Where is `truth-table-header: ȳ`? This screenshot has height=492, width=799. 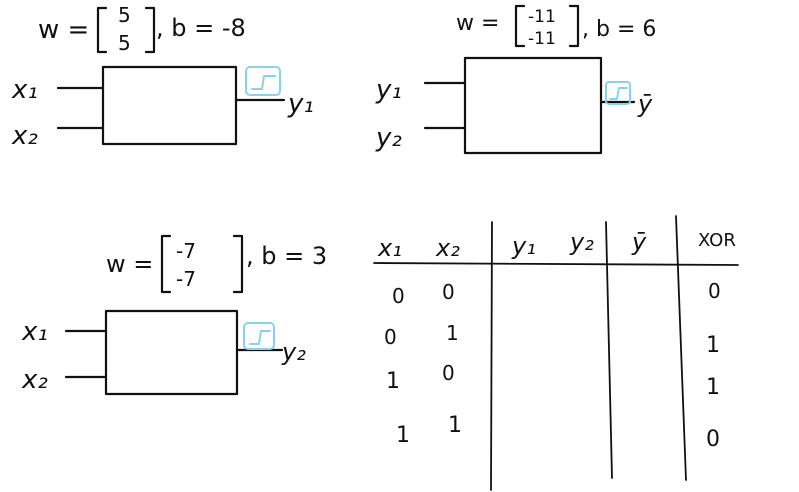
truth-table-header: ȳ is located at coordinates (639, 242).